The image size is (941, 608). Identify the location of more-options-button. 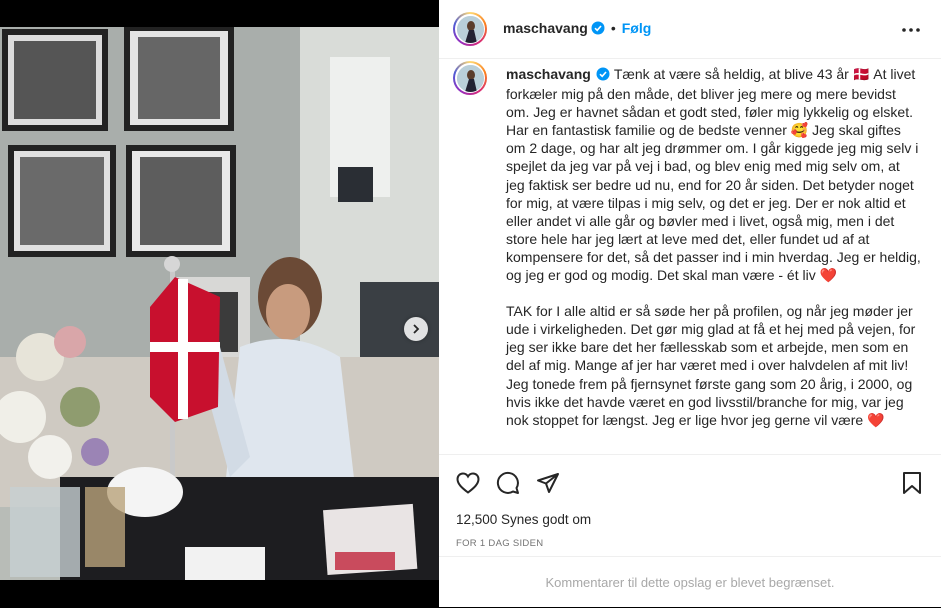
(911, 30).